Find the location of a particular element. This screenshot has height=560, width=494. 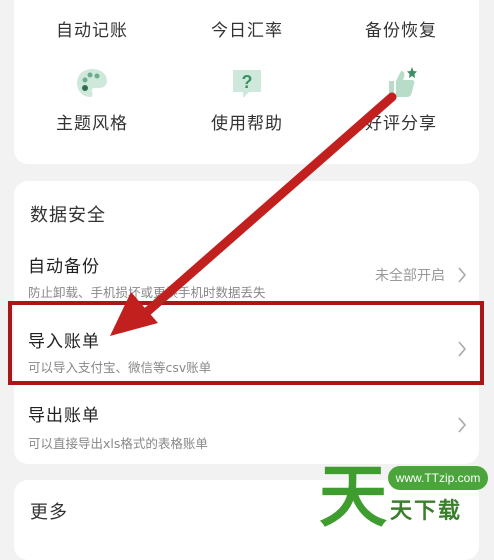

watermark-glyph: 天 is located at coordinates (353, 494).